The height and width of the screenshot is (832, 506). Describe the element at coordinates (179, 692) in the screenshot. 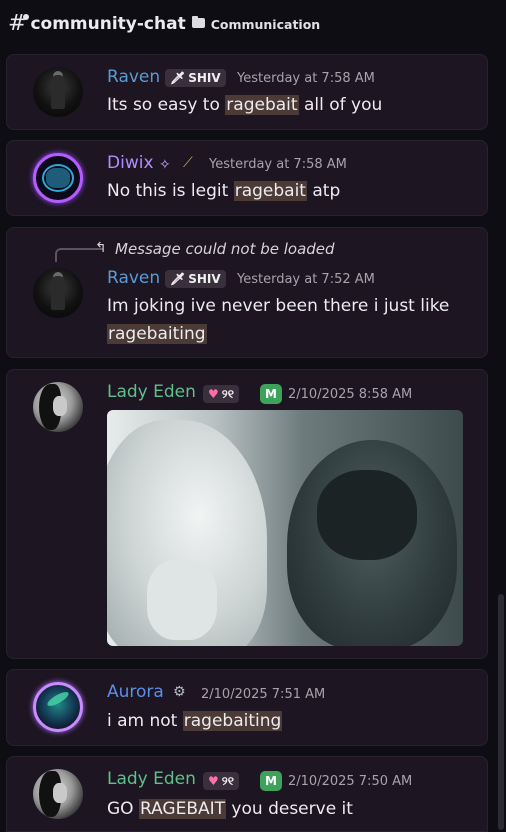

I see `gear-icon: ⚙` at that location.